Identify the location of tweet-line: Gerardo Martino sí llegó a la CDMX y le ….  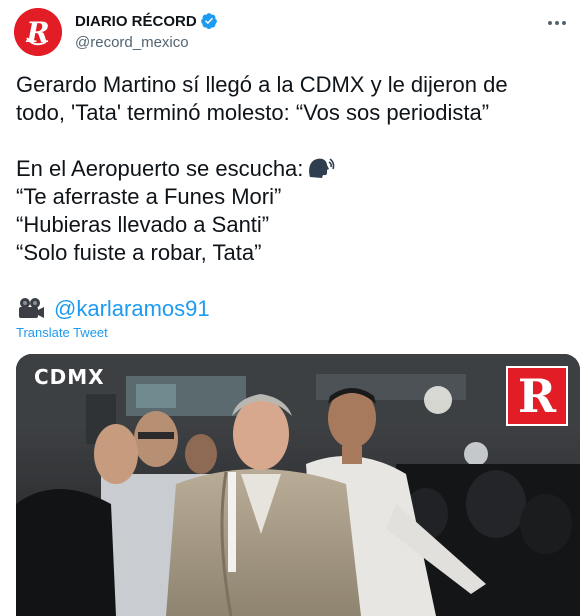
(262, 84).